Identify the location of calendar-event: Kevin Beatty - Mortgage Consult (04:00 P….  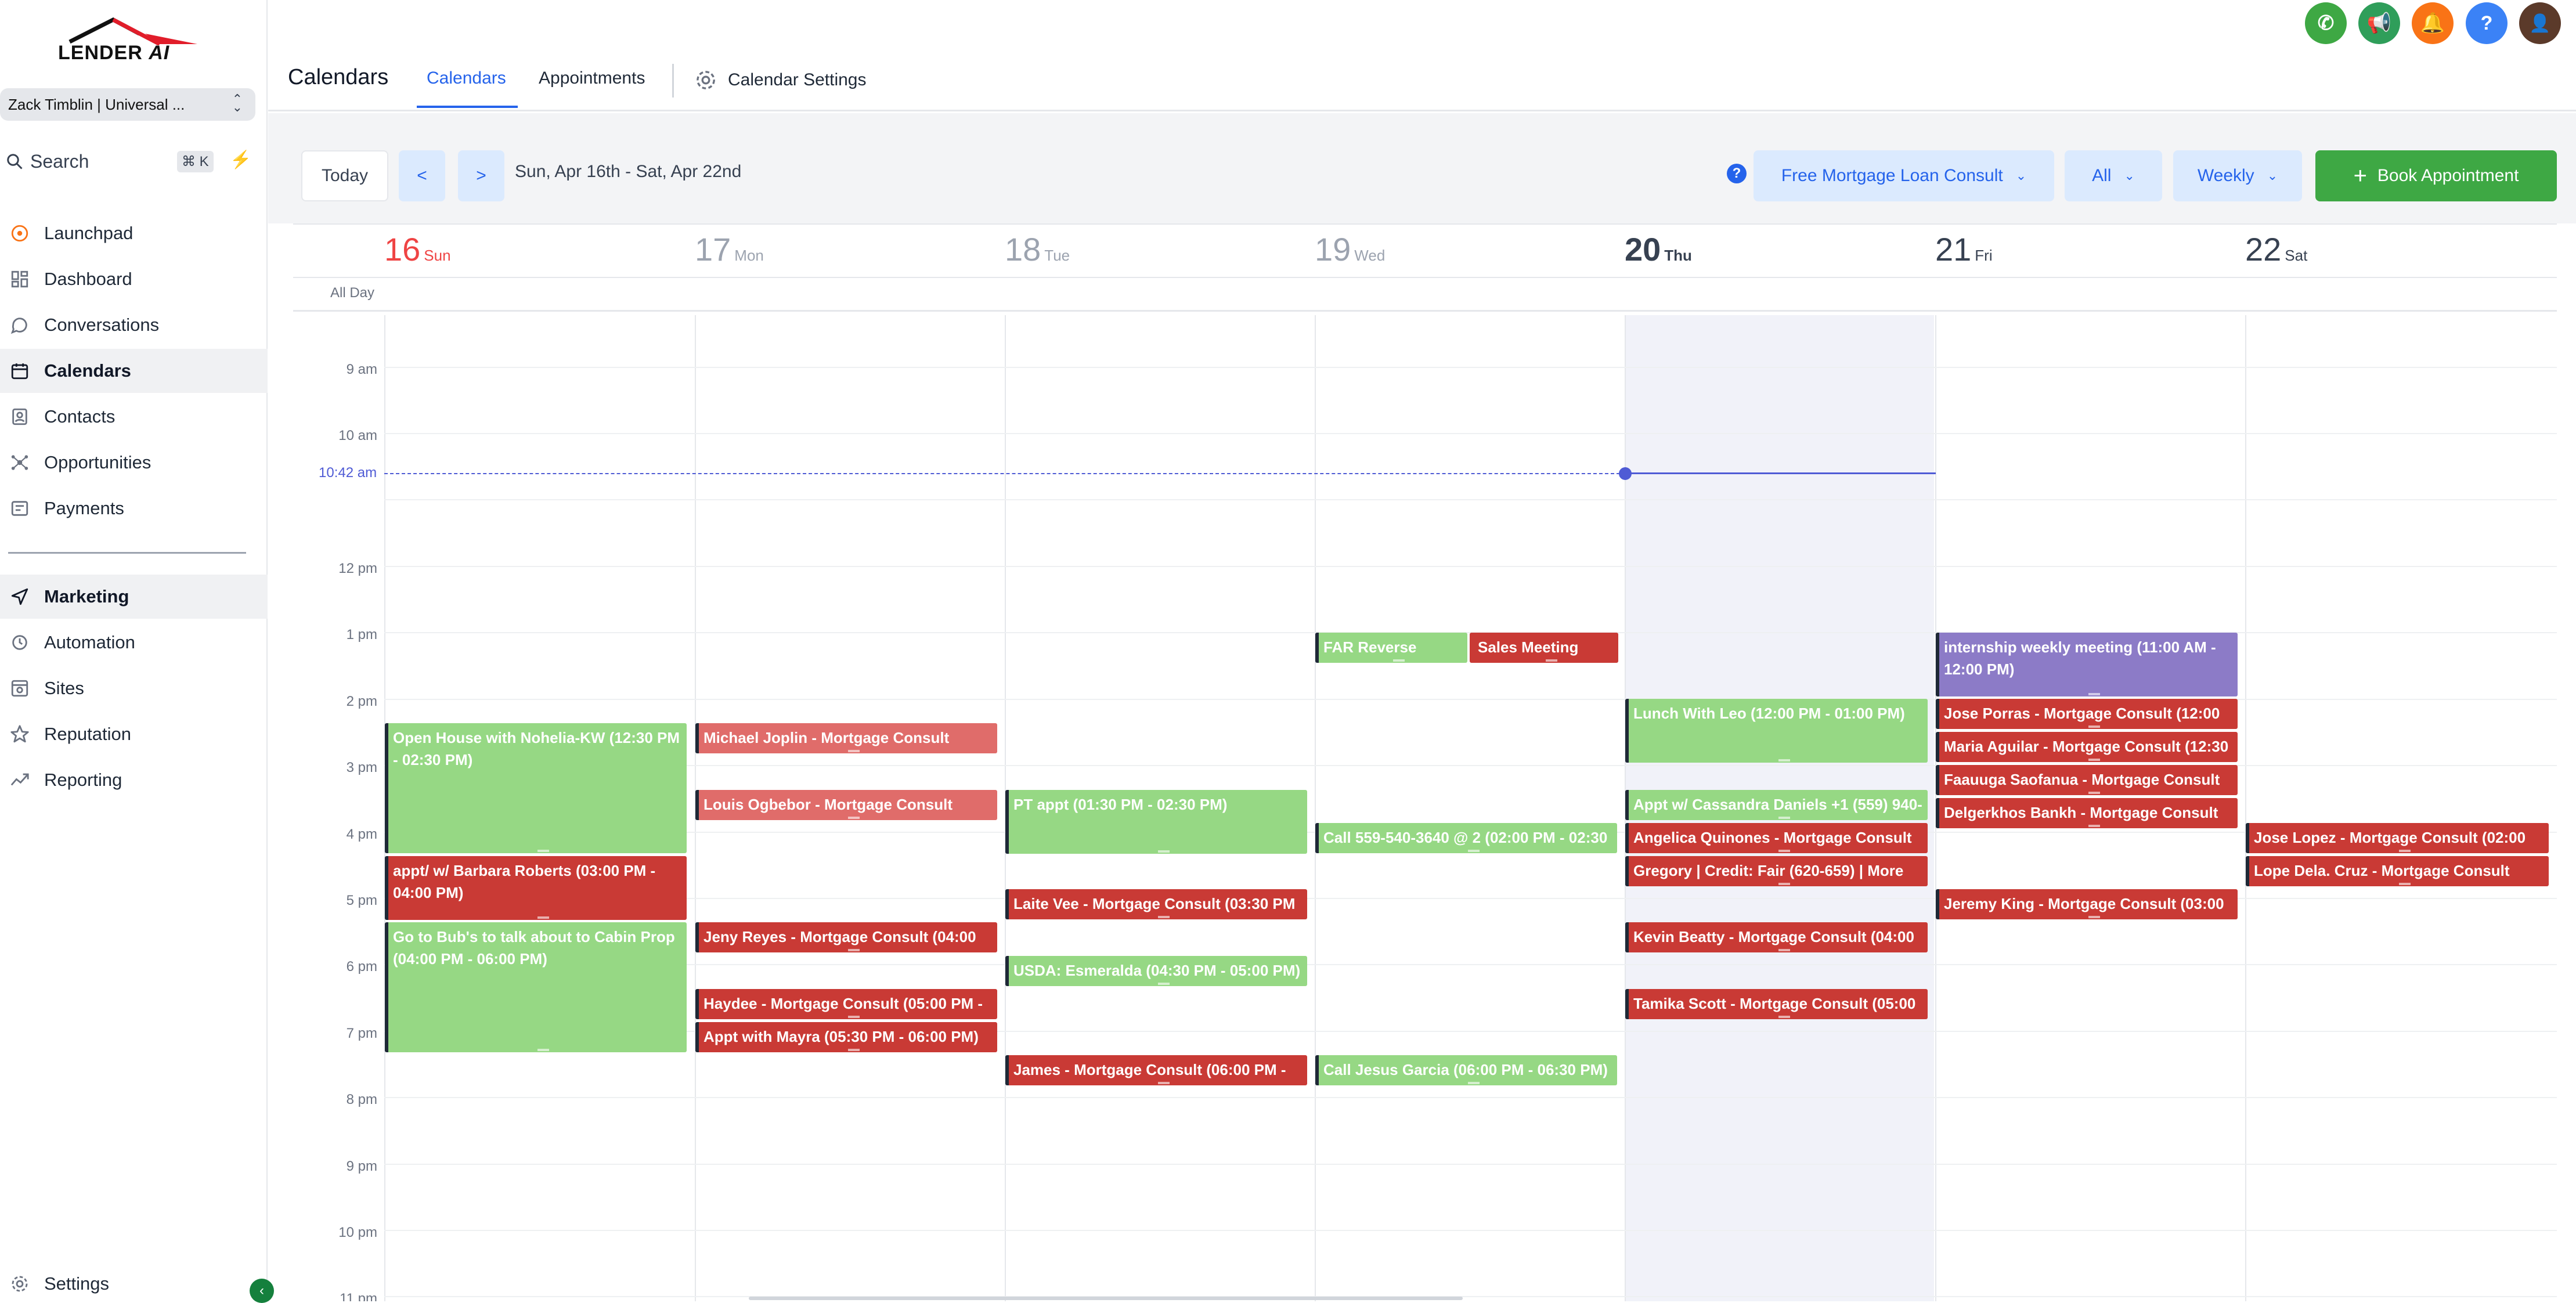
(1777, 937).